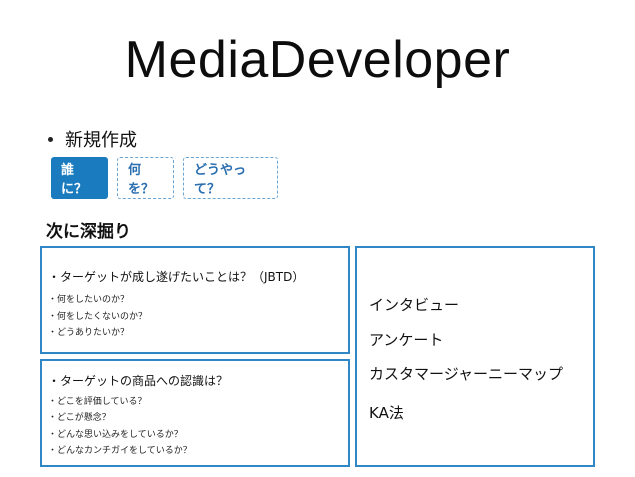  Describe the element at coordinates (176, 277) in the screenshot. I see `jbtd-title: ・ターゲットが成し遂げたいことは？（JBTD）` at that location.